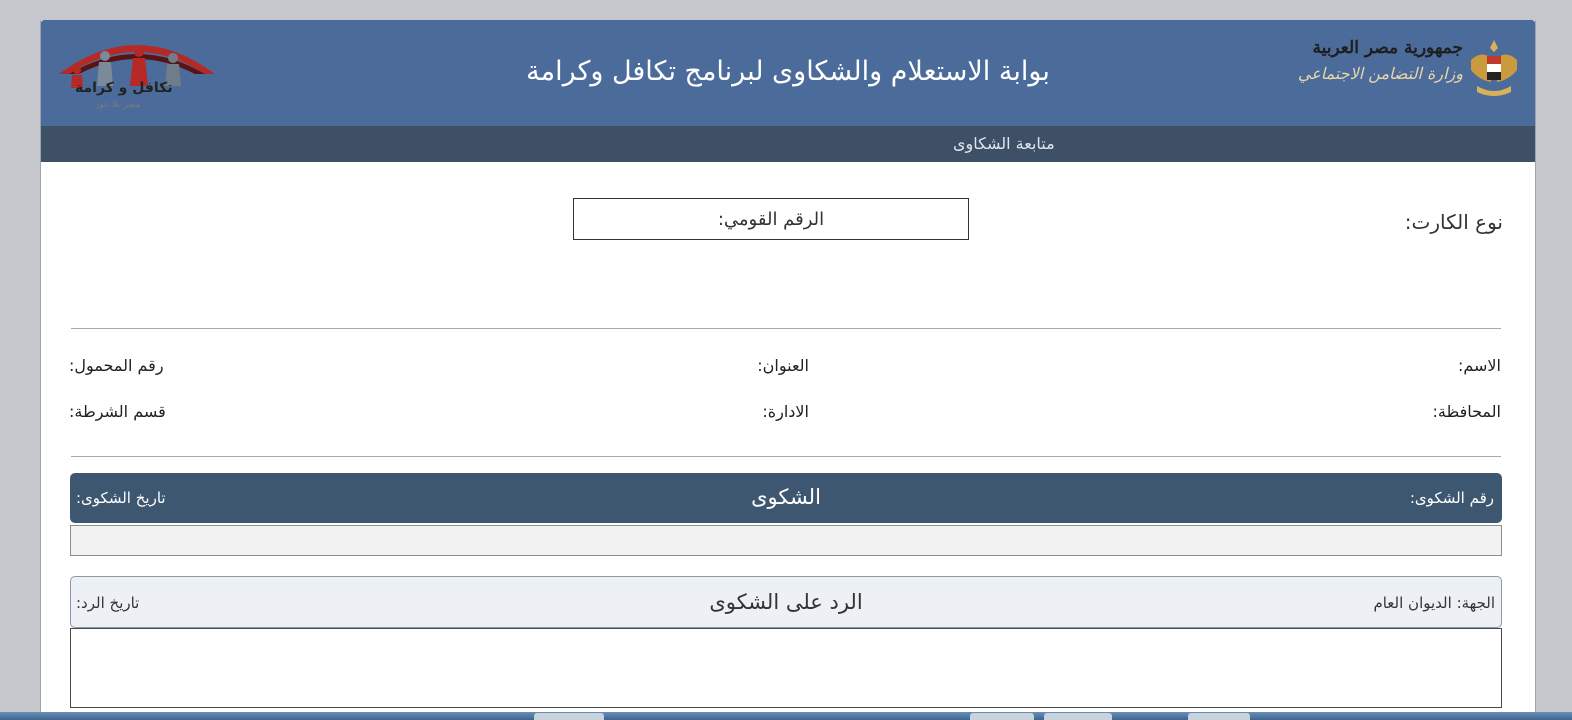 This screenshot has height=720, width=1572. What do you see at coordinates (1387, 48) in the screenshot?
I see `country-name: جمهورية مصر العربية` at bounding box center [1387, 48].